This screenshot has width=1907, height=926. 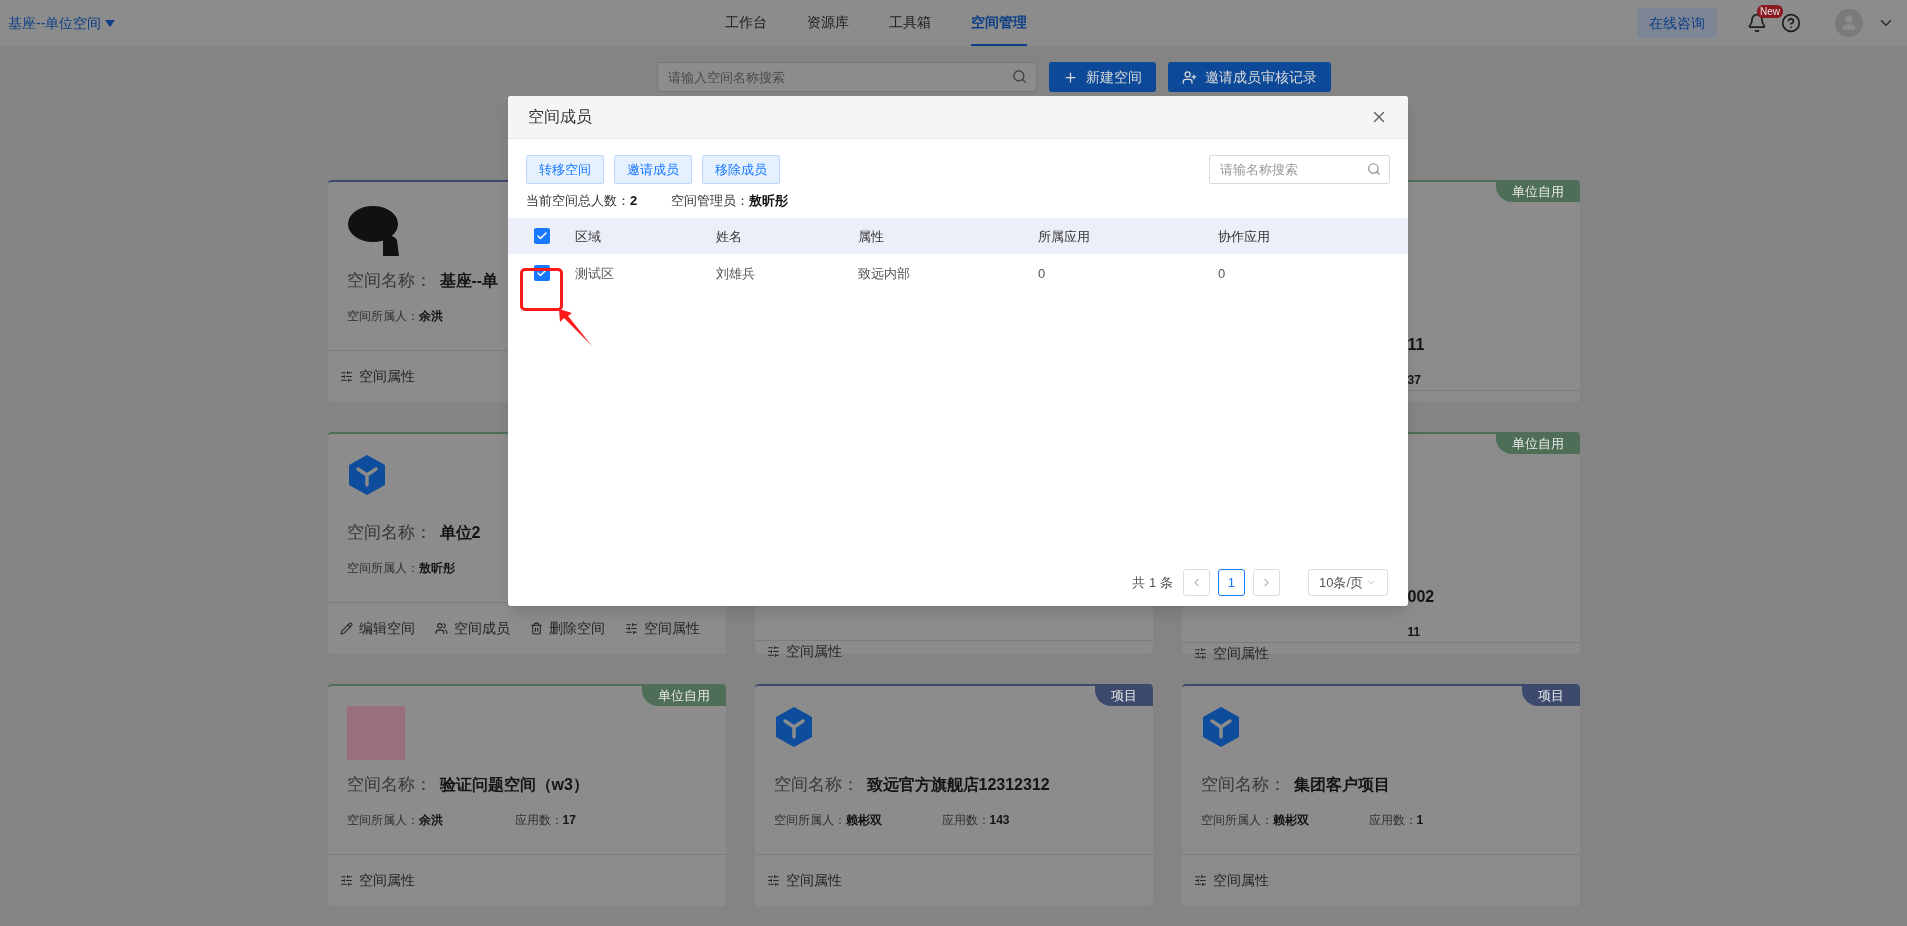 I want to click on highlight-annotation-box, so click(x=541, y=289).